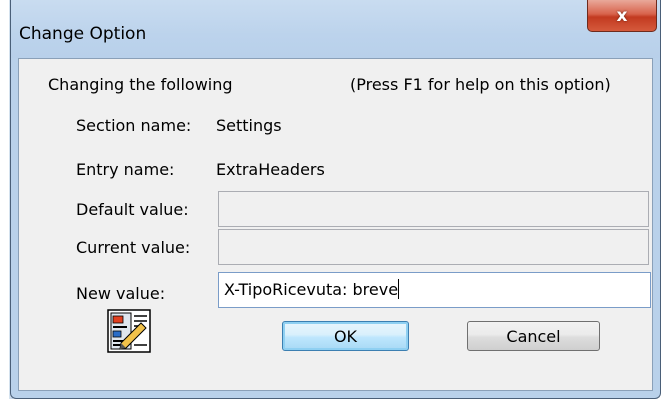 The height and width of the screenshot is (399, 671). Describe the element at coordinates (533, 336) in the screenshot. I see `cancel-button: Cancel` at that location.